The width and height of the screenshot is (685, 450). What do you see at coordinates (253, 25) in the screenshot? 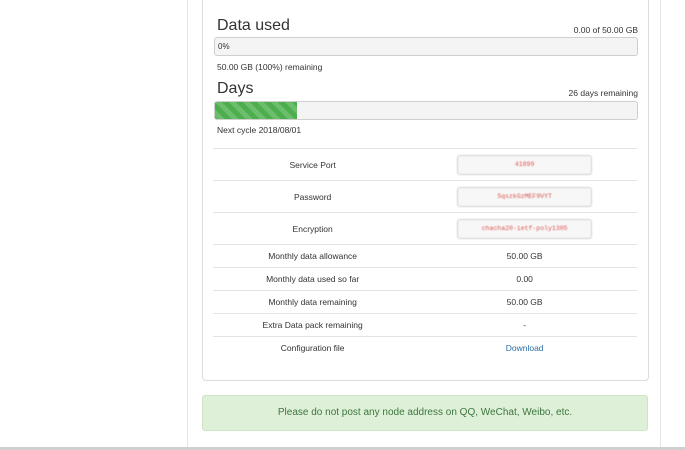
I see `data-used-title: Data used` at bounding box center [253, 25].